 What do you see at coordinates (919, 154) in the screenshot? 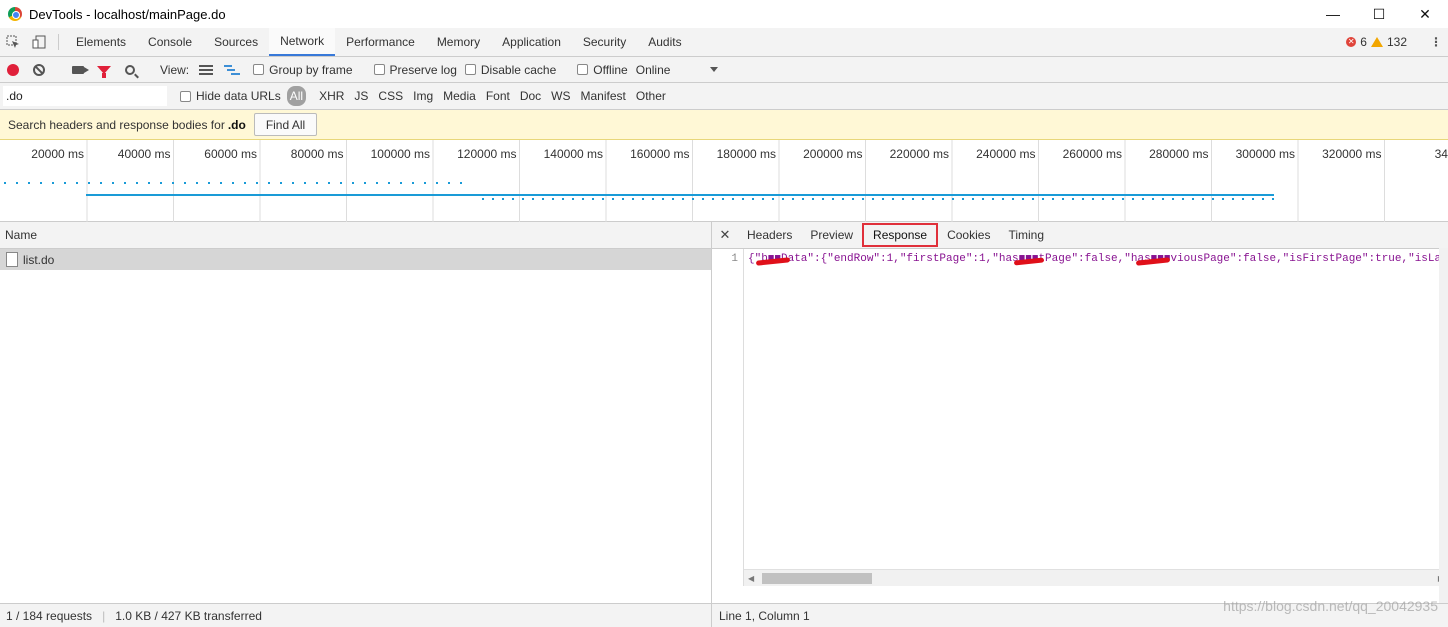
I see `timeline-tick-label: 220000 ms` at bounding box center [919, 154].